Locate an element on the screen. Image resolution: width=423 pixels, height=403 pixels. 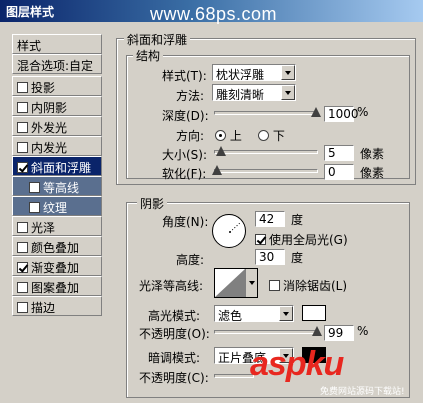
depth-slider is located at coordinates (267, 113).